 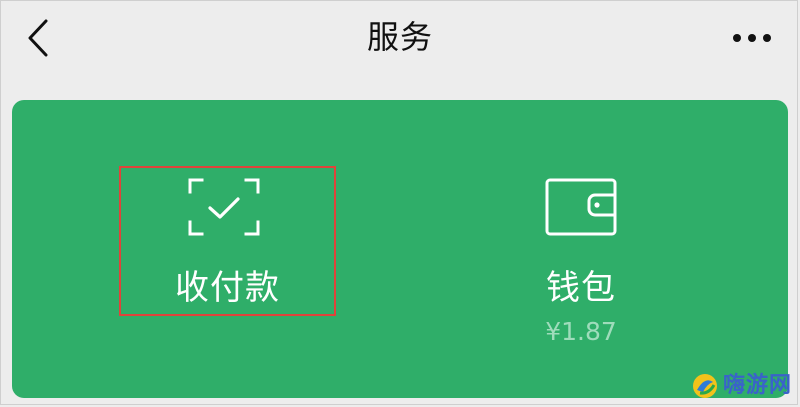 I want to click on more-button, so click(x=752, y=38).